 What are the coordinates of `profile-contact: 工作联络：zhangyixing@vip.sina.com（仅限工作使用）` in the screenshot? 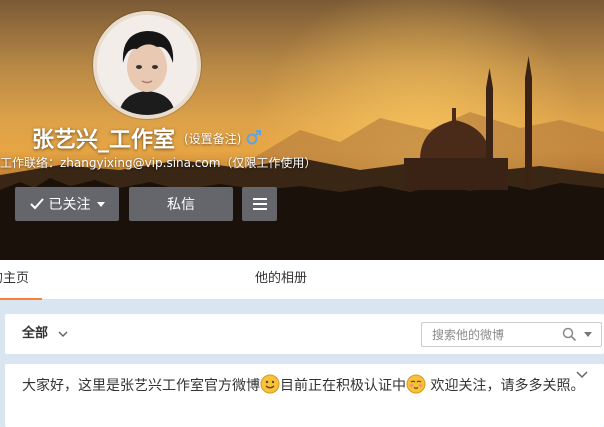 It's located at (158, 163).